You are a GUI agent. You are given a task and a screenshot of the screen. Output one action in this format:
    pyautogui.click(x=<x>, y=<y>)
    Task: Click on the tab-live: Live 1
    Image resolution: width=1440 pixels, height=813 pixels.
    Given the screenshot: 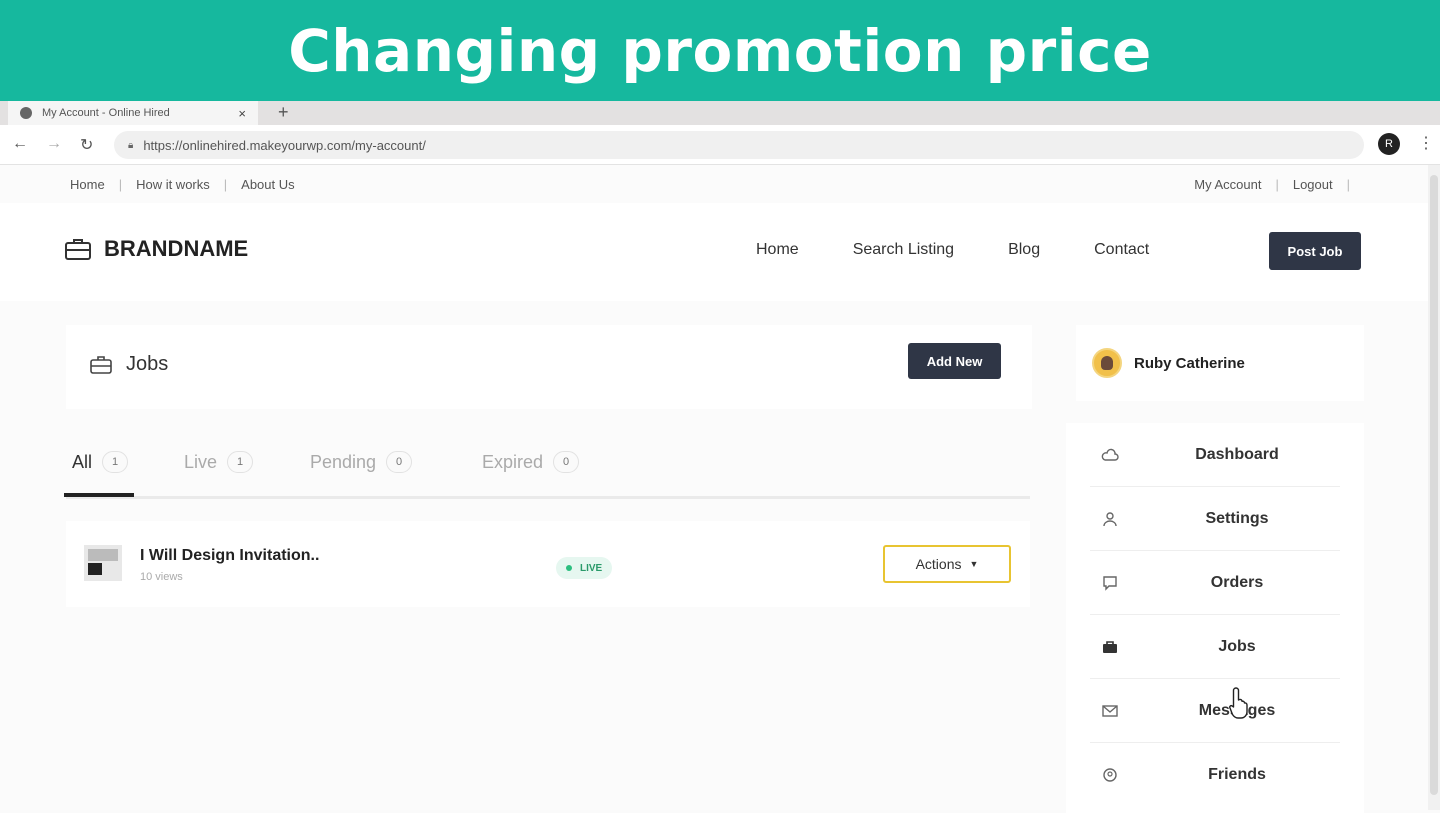 What is the action you would take?
    pyautogui.click(x=219, y=462)
    